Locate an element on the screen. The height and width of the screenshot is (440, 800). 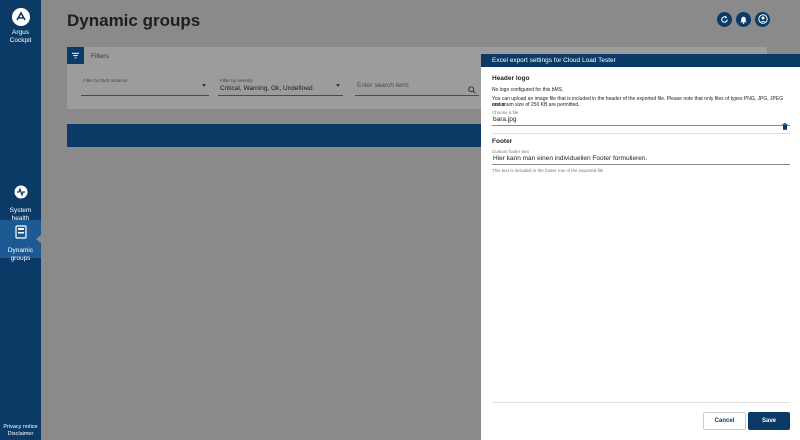
app-name-line2: Cockpit is located at coordinates (20, 40).